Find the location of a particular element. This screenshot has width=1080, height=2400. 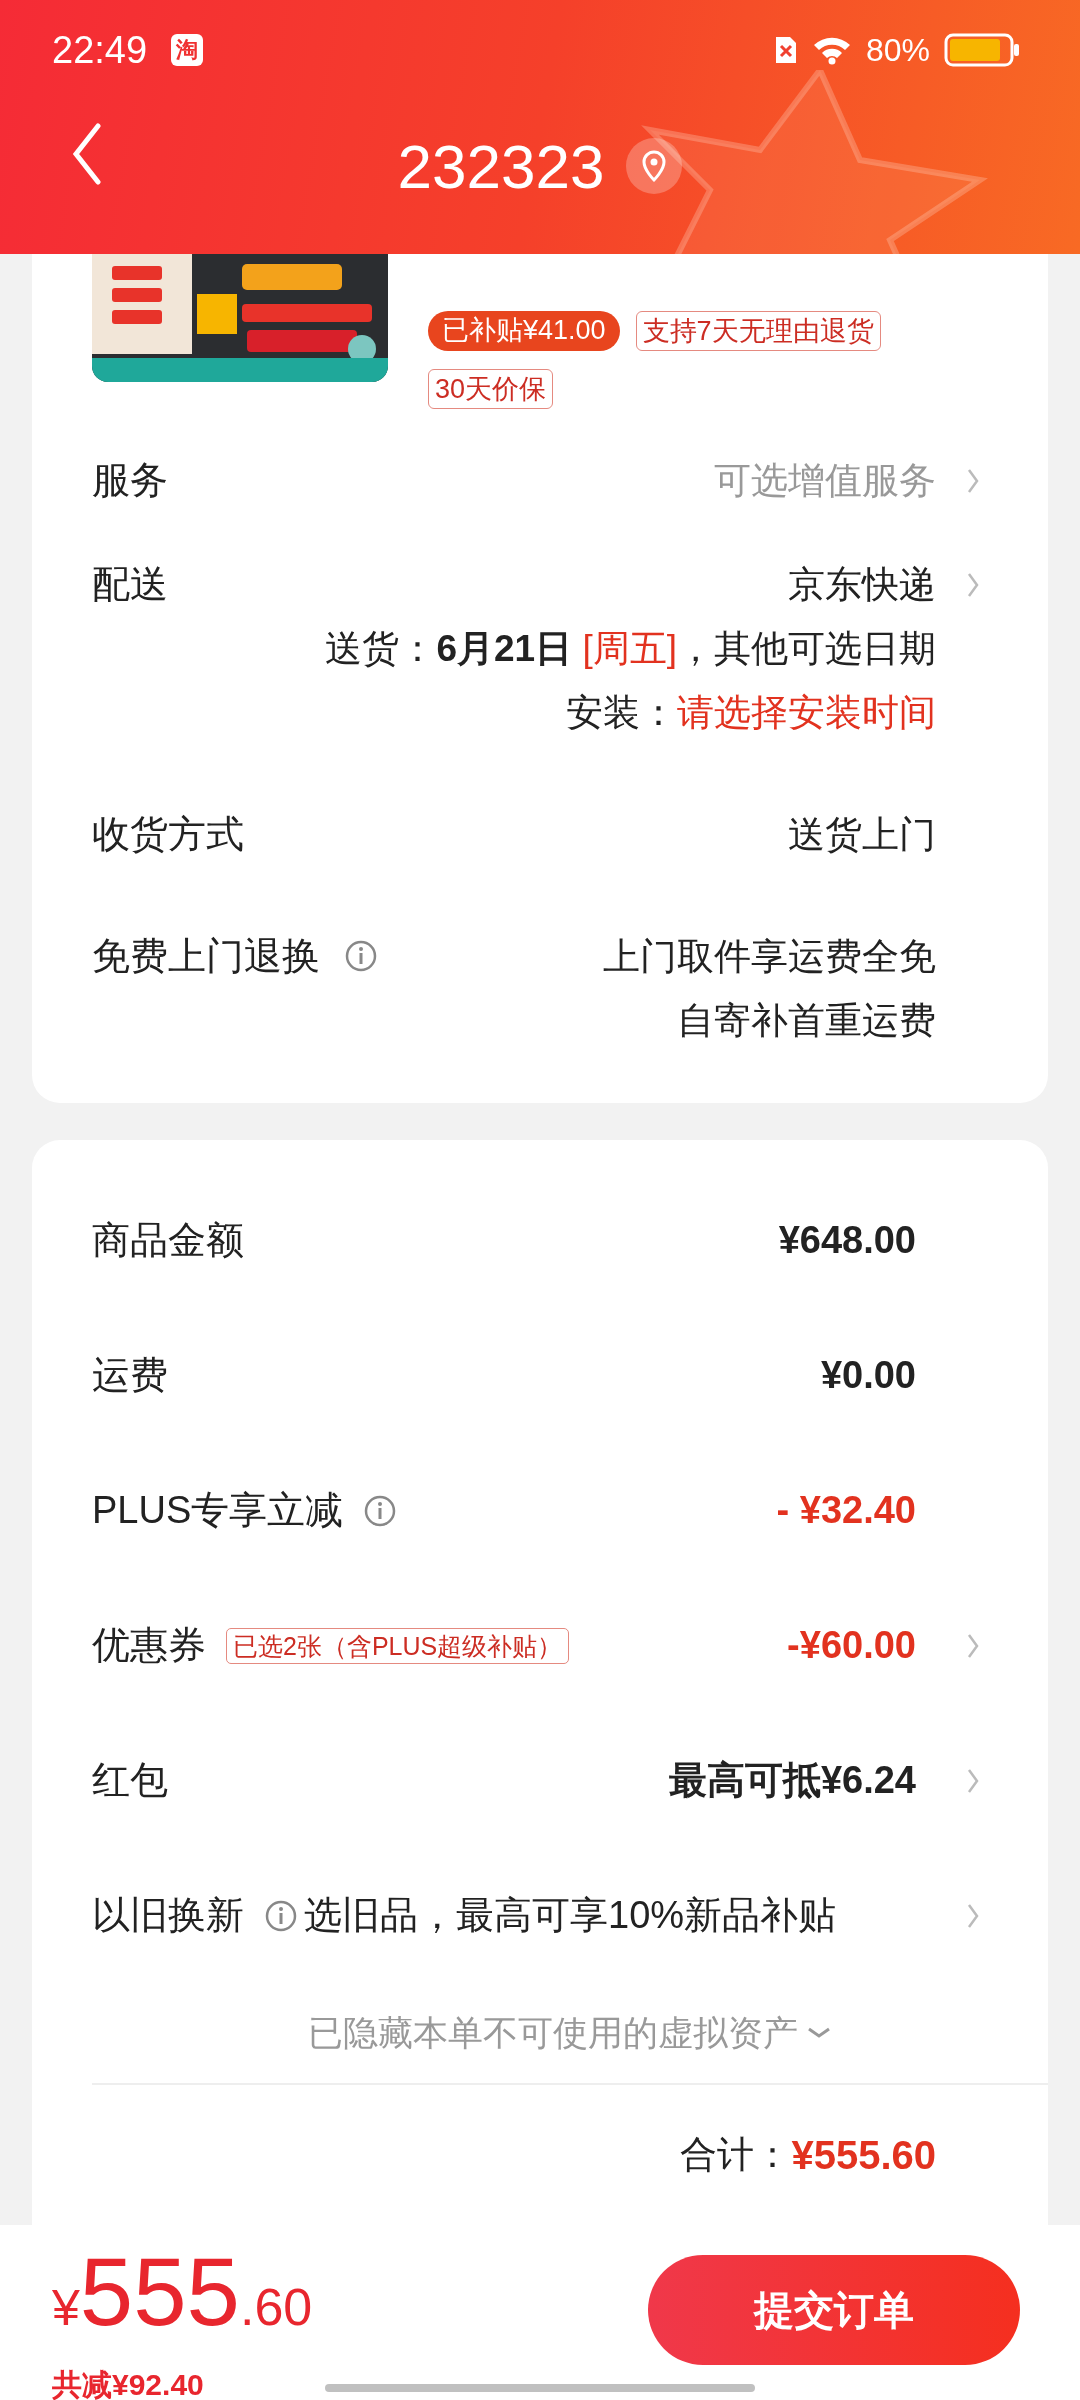

row-value: 上门取件享运费全免 is located at coordinates (769, 957).